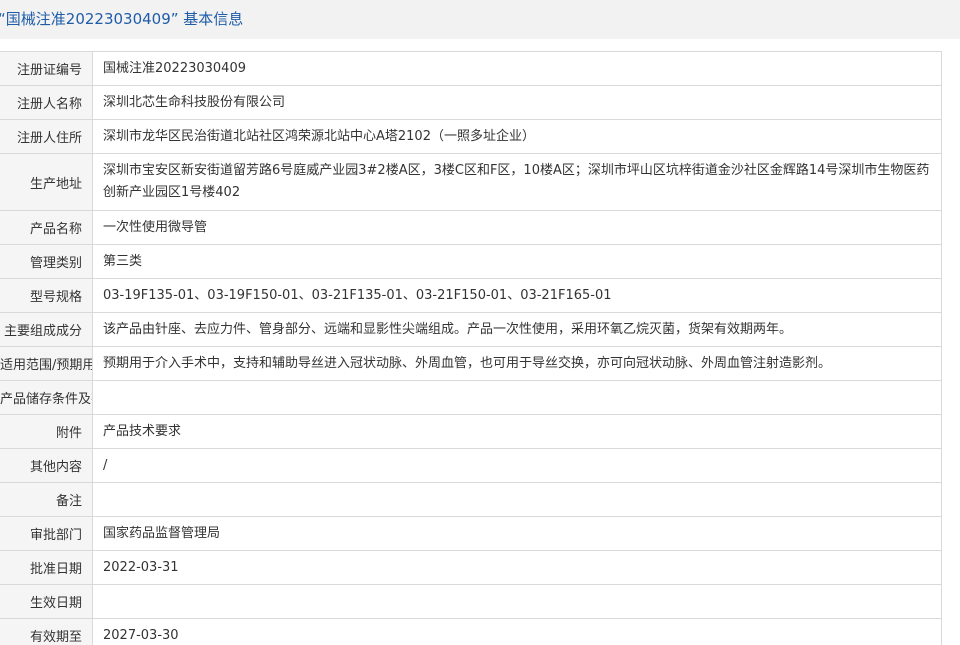 Image resolution: width=960 pixels, height=645 pixels. Describe the element at coordinates (46, 567) in the screenshot. I see `row-label: 批准日期` at that location.